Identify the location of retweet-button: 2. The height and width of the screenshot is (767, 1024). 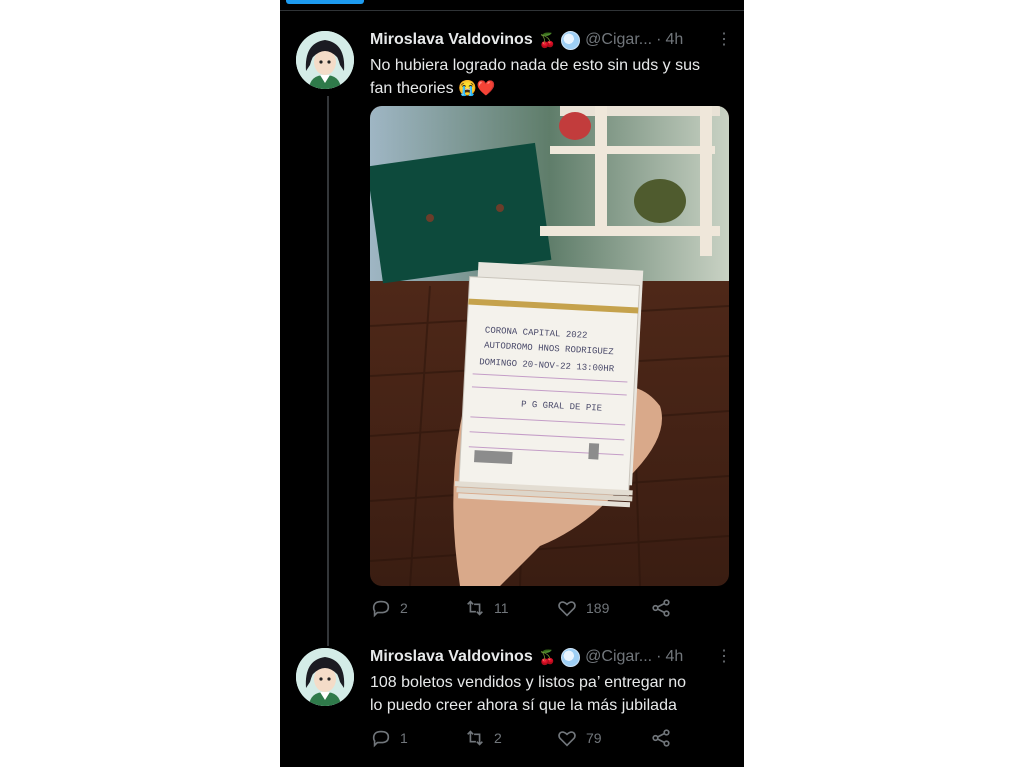
(483, 738).